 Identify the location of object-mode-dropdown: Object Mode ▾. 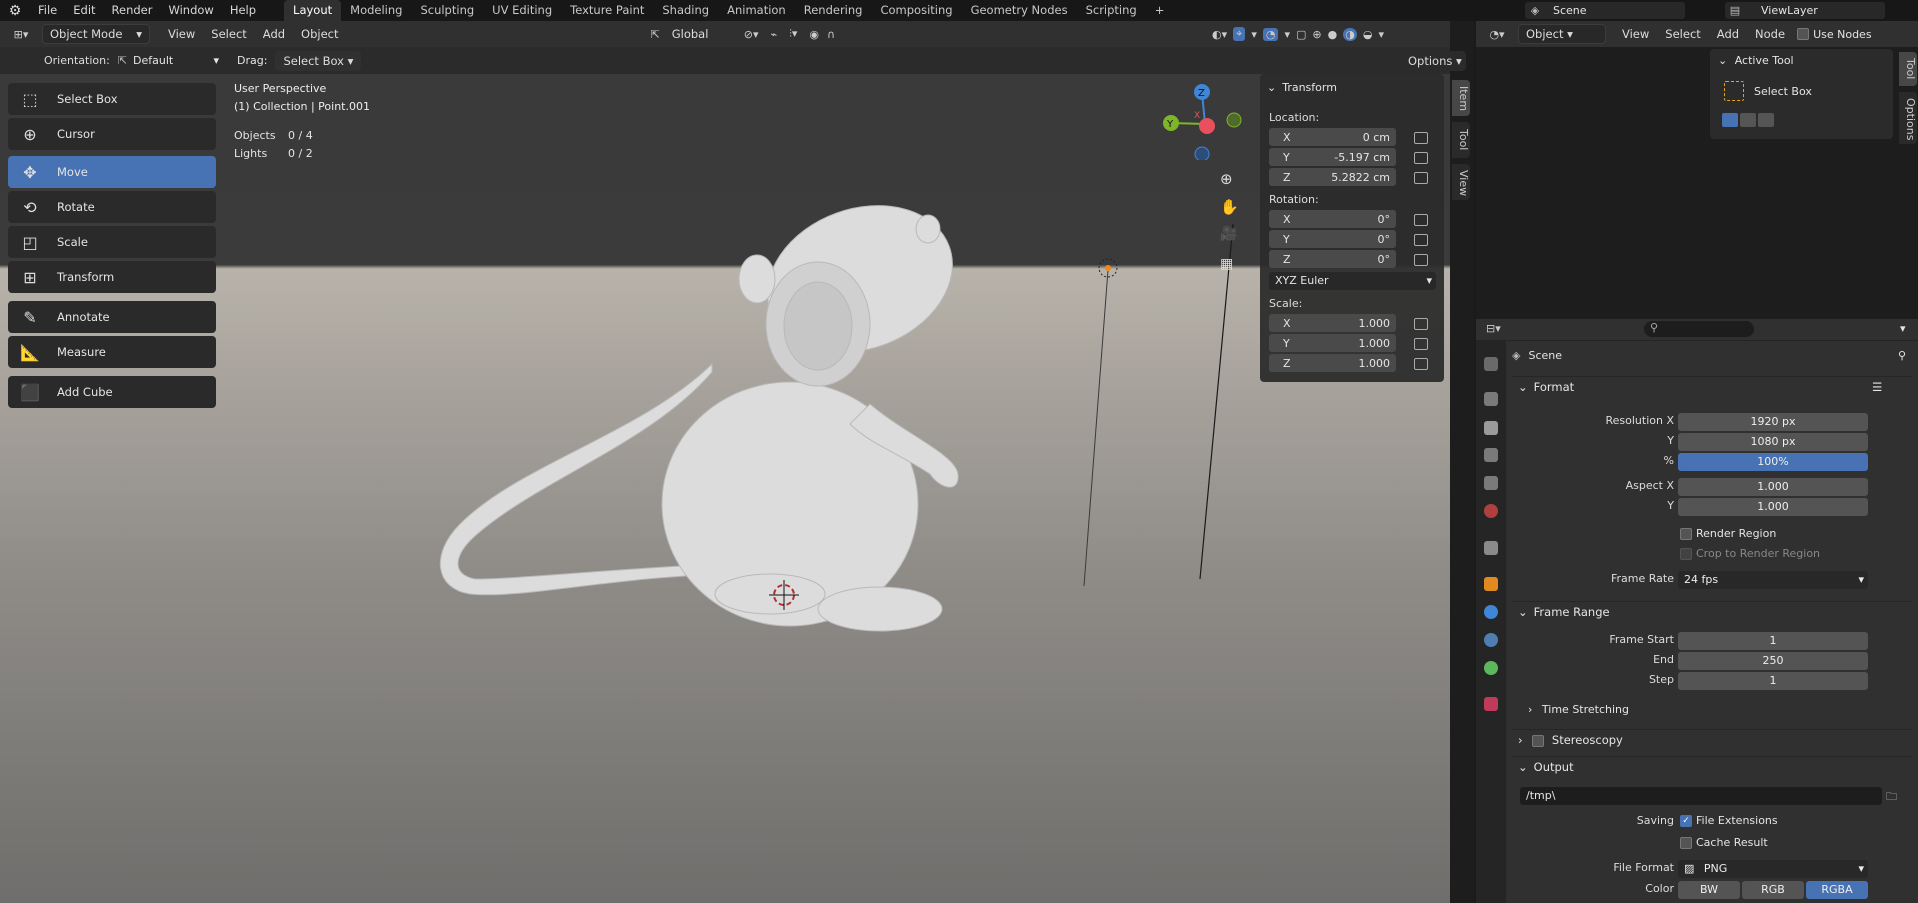
(96, 34).